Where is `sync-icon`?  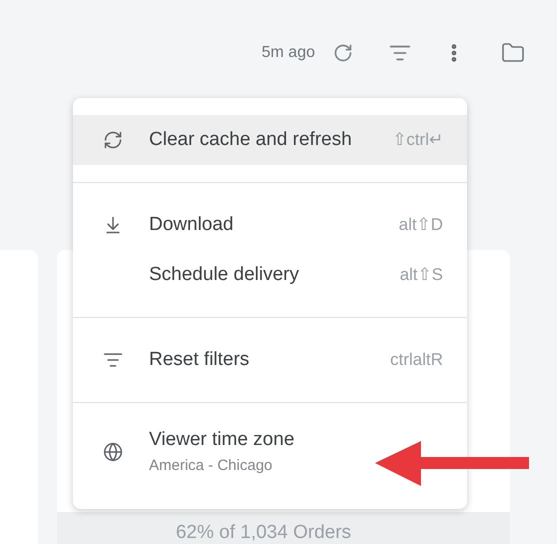
sync-icon is located at coordinates (113, 140).